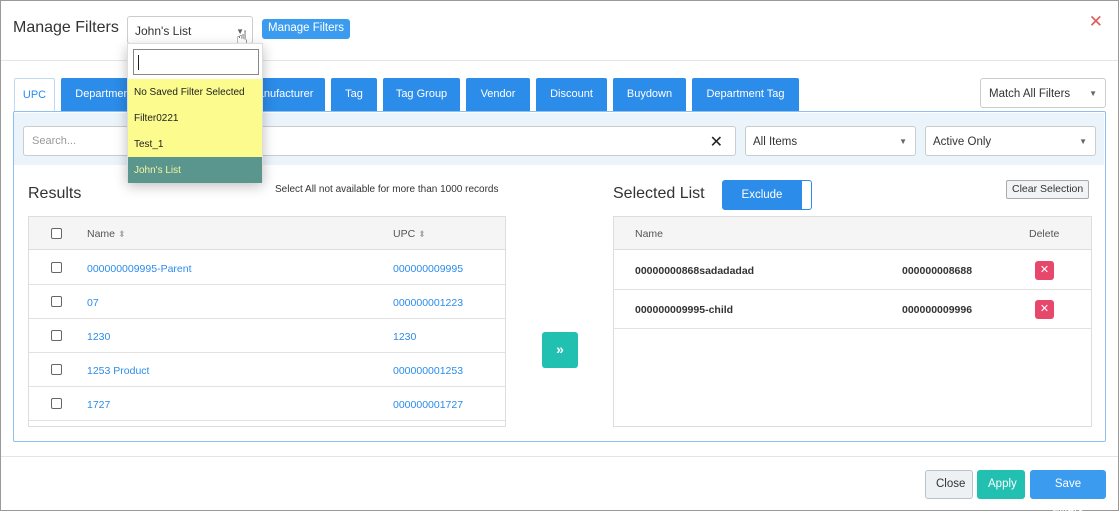 This screenshot has height=511, width=1119. I want to click on selected-item-name: 000000009995-child, so click(684, 310).